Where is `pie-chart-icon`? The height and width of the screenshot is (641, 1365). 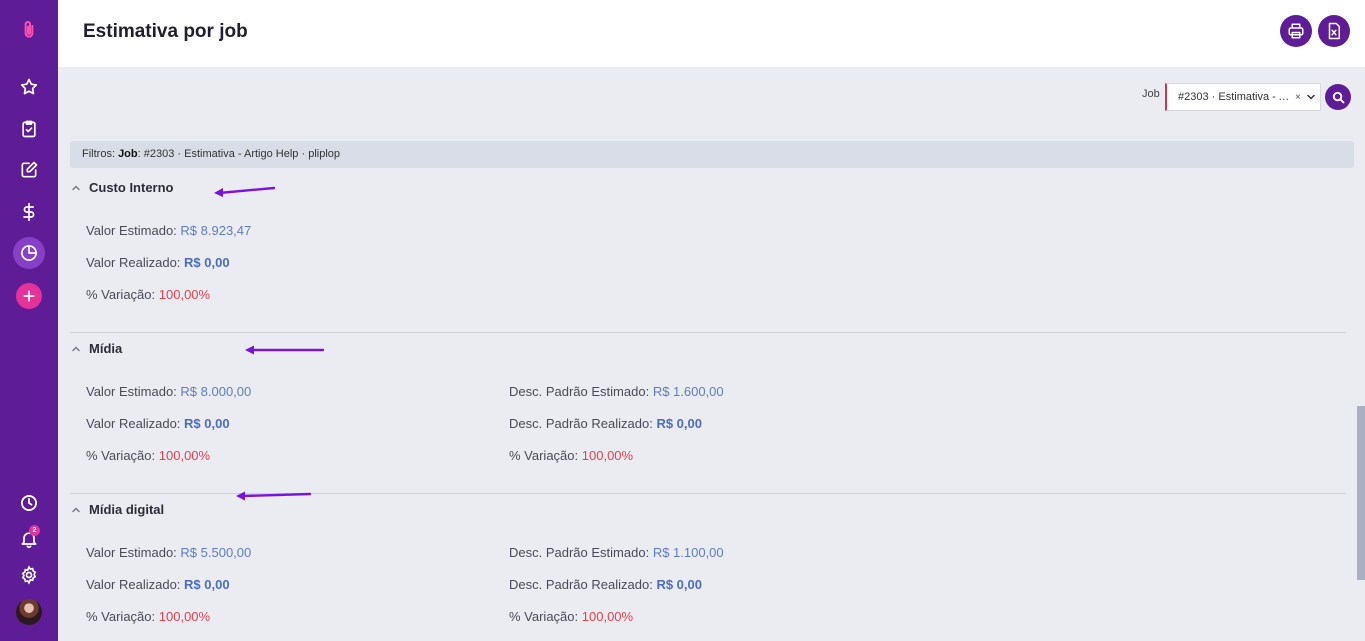
pie-chart-icon is located at coordinates (29, 253).